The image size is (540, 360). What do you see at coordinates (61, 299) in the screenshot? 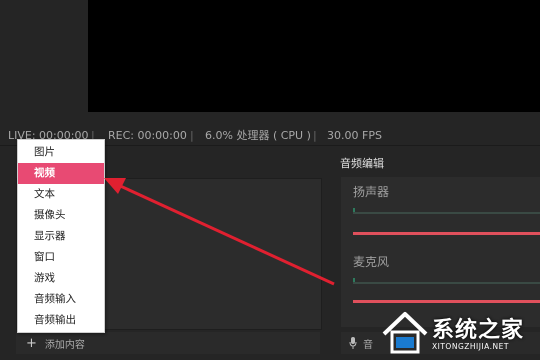
I see `menu-item-audio-input: 音频输入` at bounding box center [61, 299].